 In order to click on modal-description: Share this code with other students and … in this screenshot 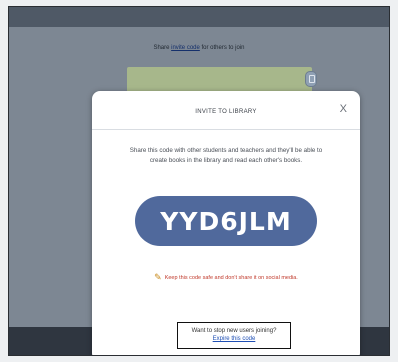, I will do `click(226, 155)`.